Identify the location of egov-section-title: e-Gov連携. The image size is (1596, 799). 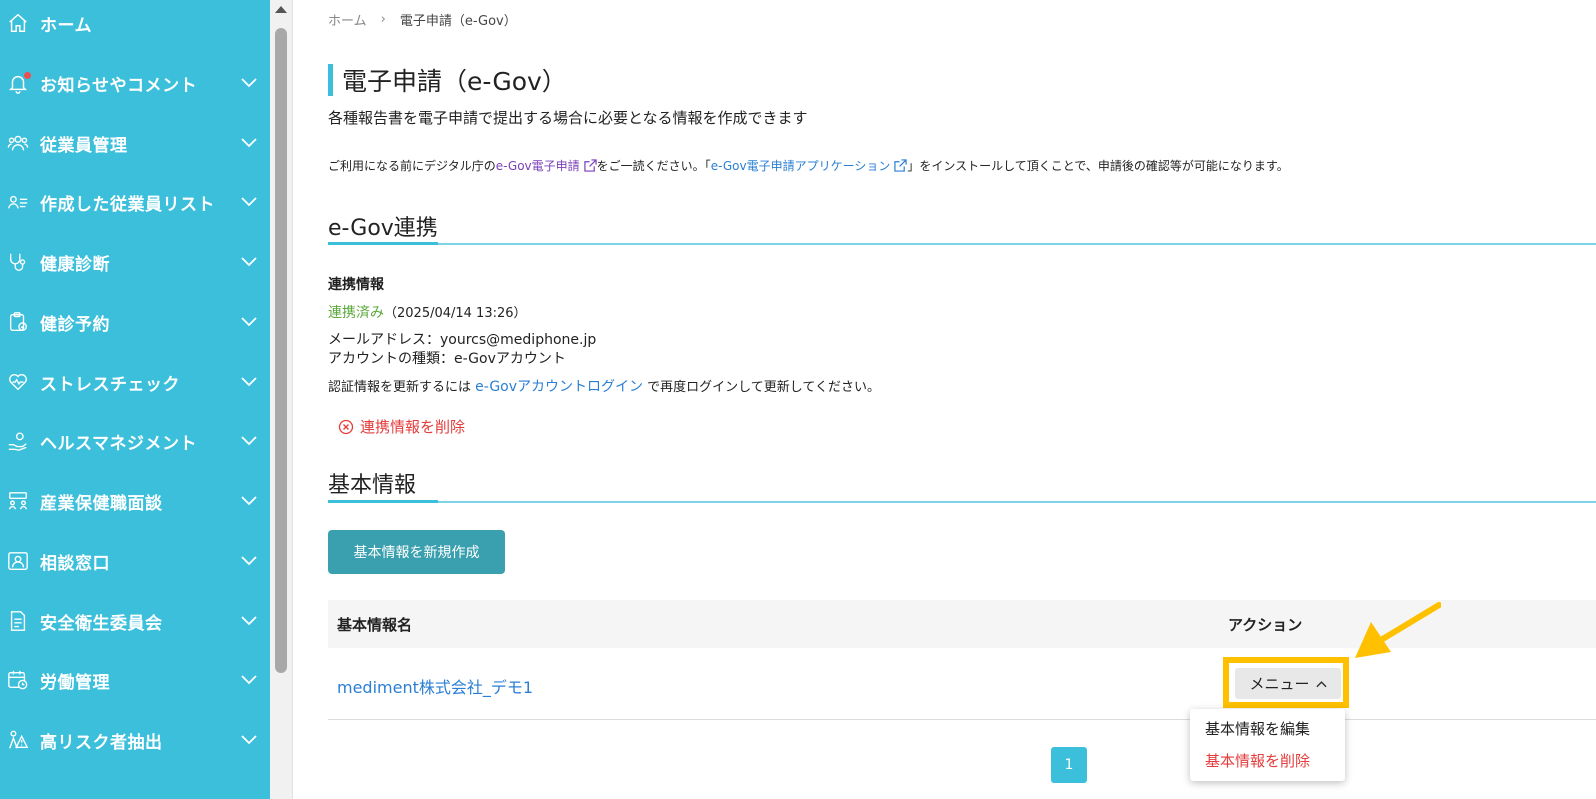
(383, 228).